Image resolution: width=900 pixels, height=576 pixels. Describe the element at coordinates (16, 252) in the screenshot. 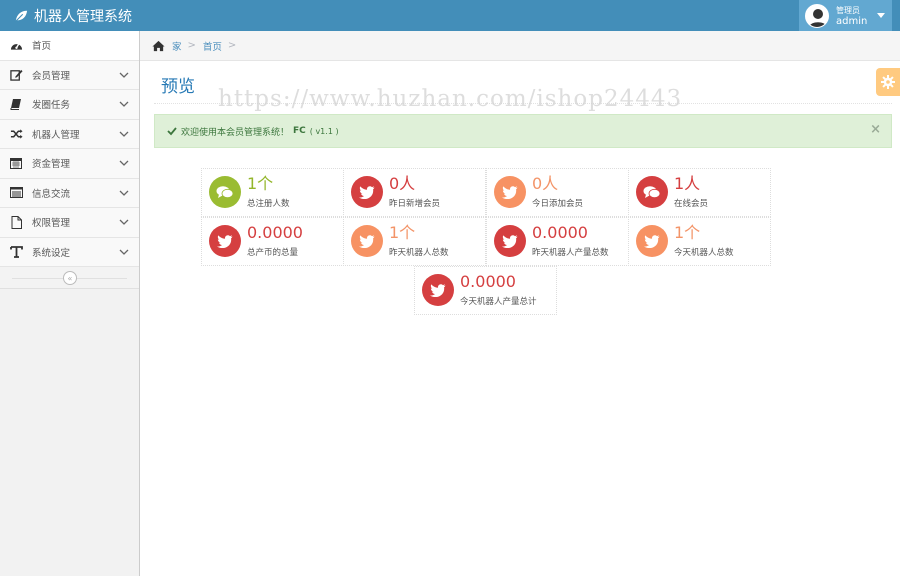

I see `text-icon` at that location.